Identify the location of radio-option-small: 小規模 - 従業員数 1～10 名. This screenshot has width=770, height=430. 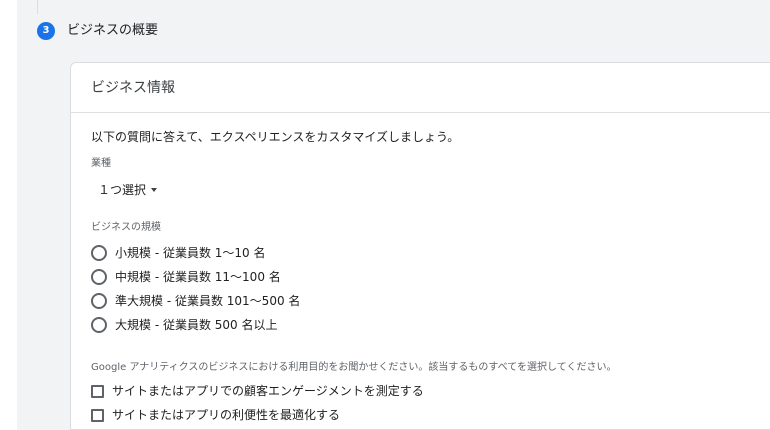
(178, 253).